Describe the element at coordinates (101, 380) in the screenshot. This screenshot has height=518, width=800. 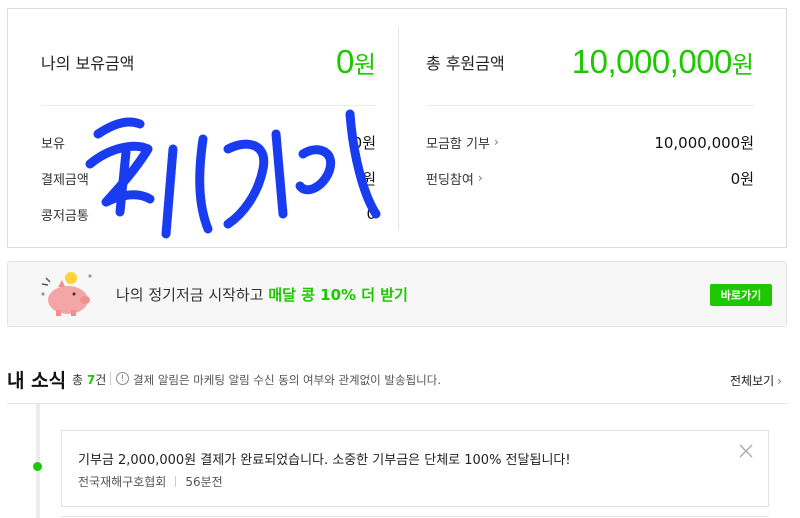
I see `news-count-suffix: 건` at that location.